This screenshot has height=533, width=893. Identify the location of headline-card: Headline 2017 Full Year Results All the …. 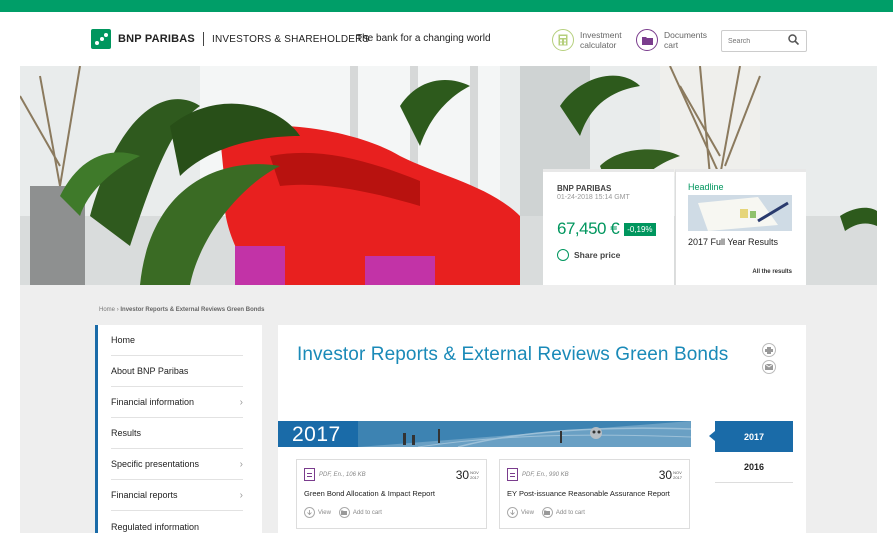
(740, 227).